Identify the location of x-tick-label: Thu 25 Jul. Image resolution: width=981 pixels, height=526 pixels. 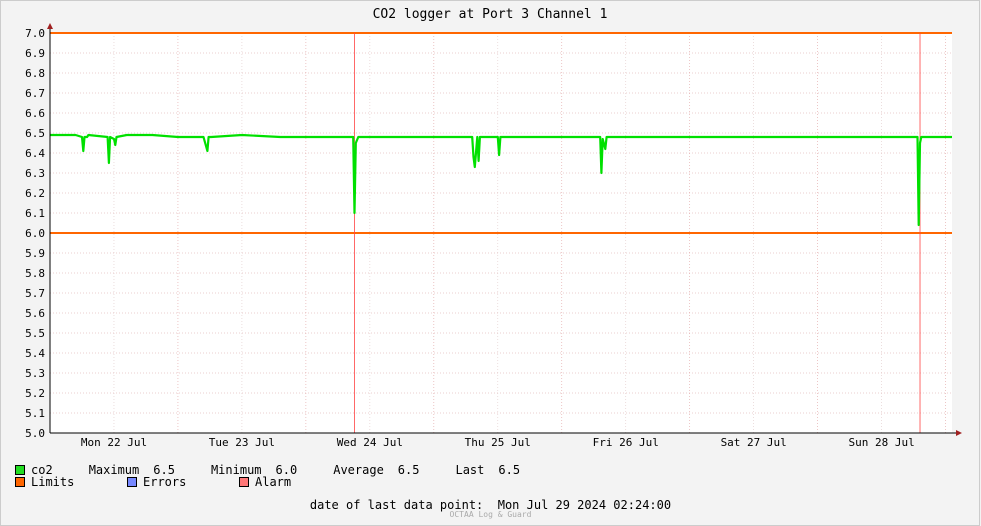
(498, 442).